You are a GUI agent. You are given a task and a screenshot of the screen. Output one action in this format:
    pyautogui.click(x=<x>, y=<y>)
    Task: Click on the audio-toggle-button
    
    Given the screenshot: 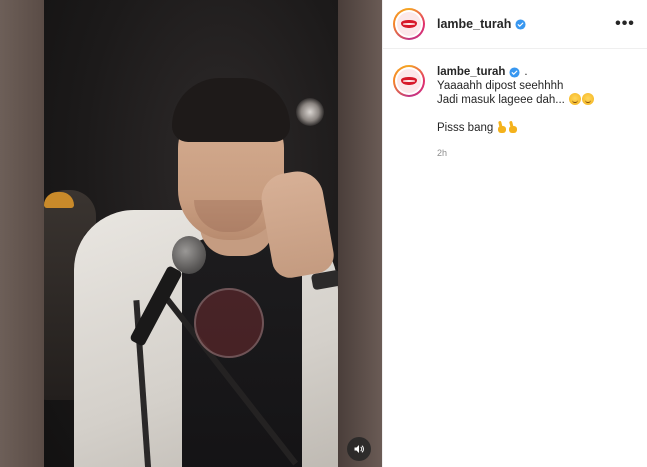 What is the action you would take?
    pyautogui.click(x=359, y=449)
    